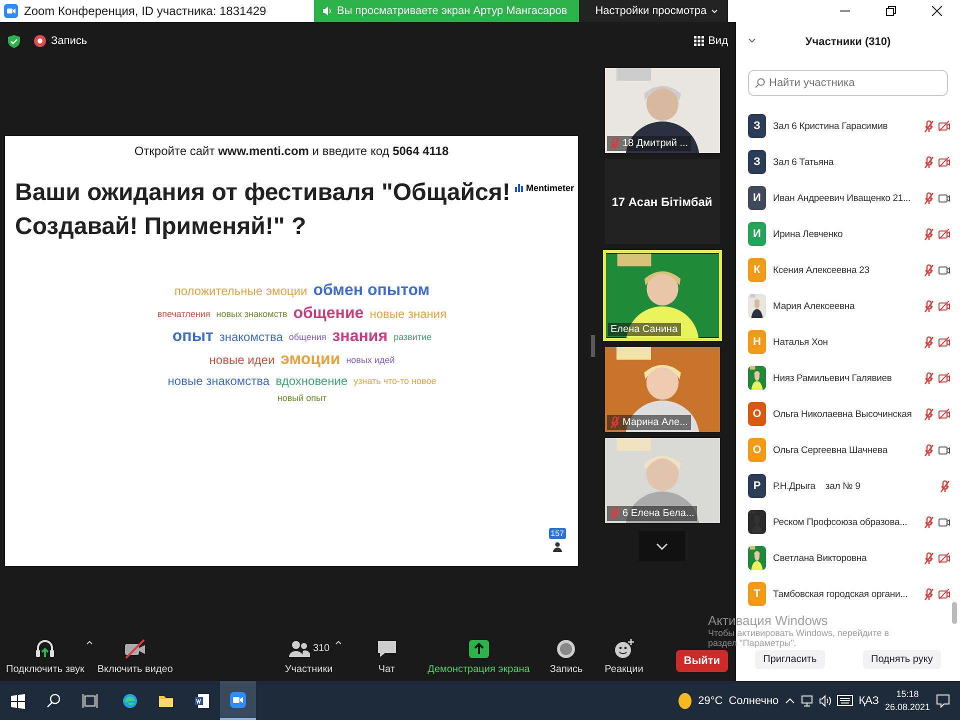 The width and height of the screenshot is (960, 720). Describe the element at coordinates (624, 656) in the screenshot. I see `toolbar-button: Реакции` at that location.